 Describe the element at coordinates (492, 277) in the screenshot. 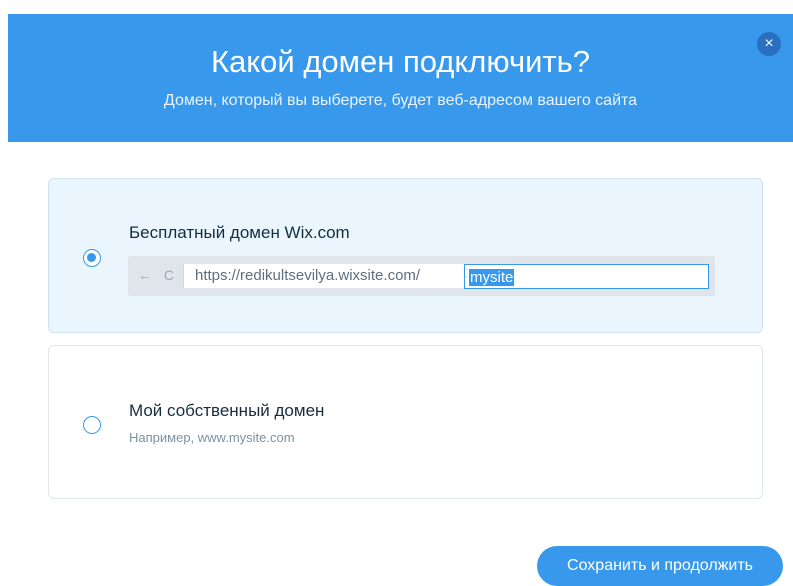

I see `site-name-selected-text: mysite` at that location.